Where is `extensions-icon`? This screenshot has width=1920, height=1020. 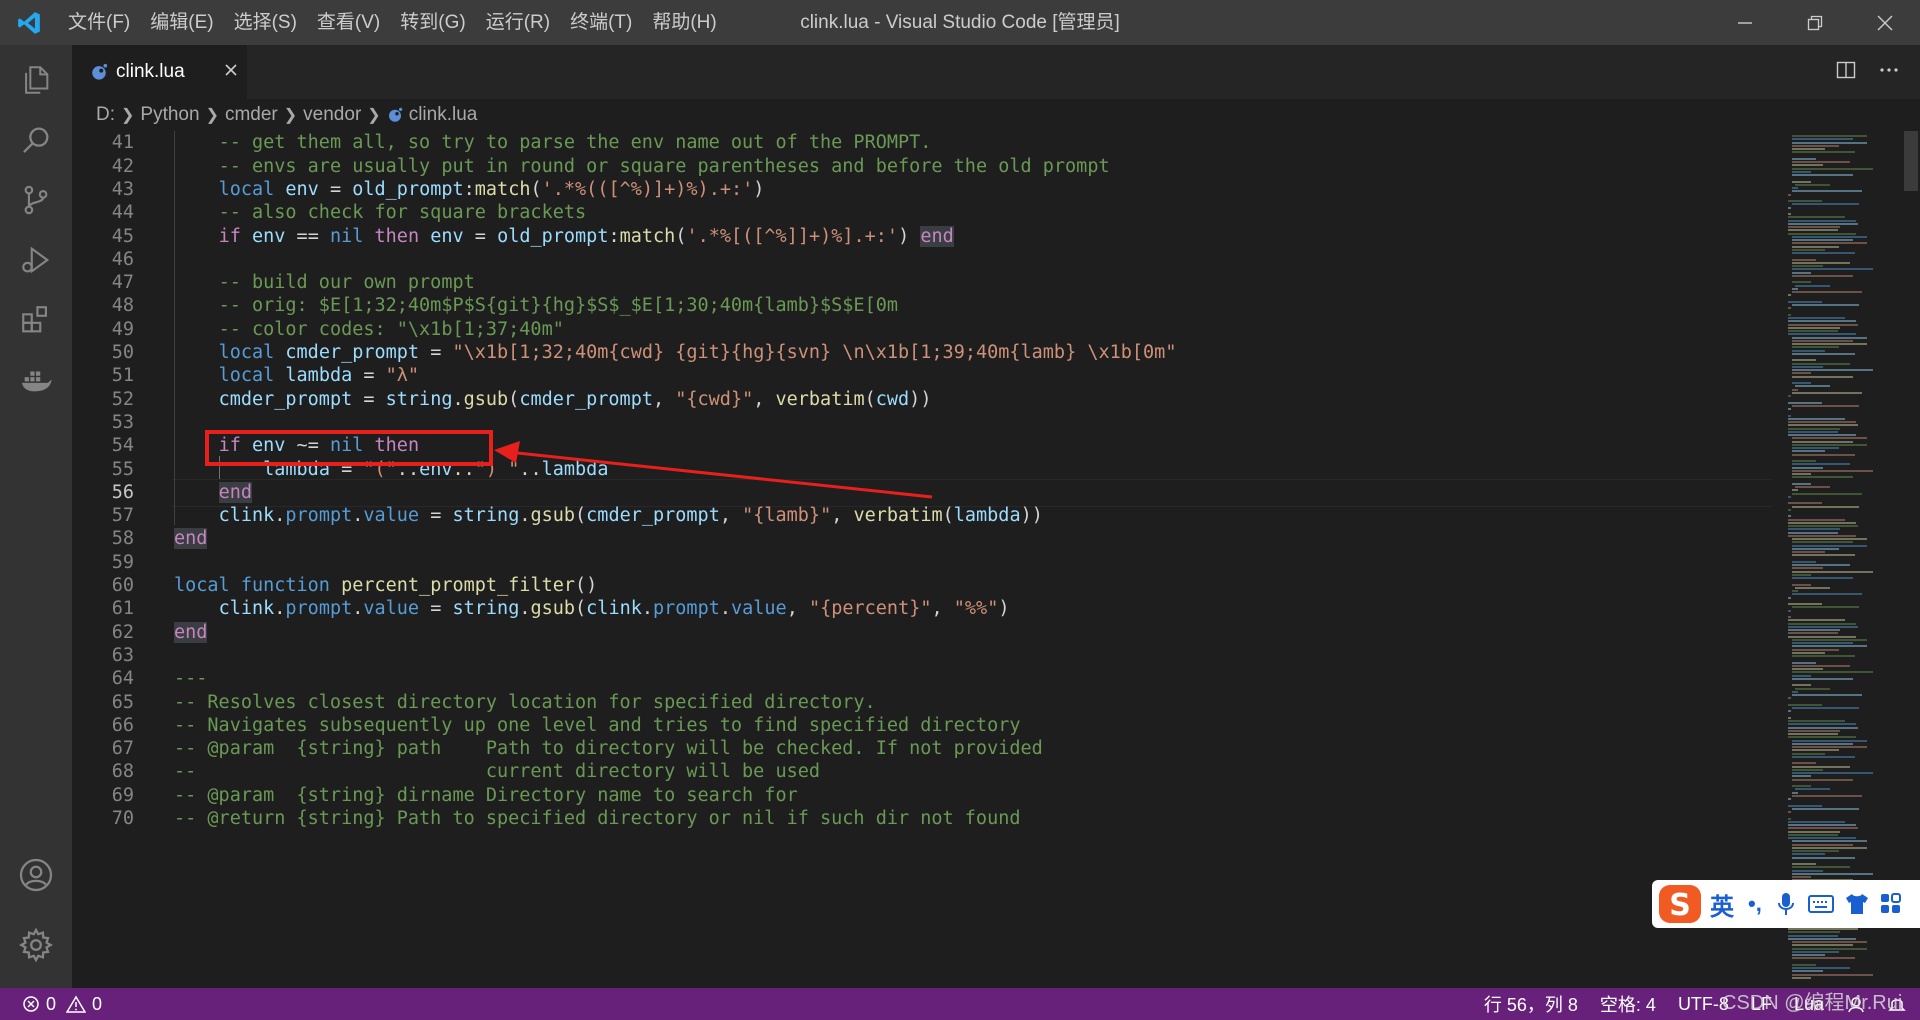
extensions-icon is located at coordinates (36, 320).